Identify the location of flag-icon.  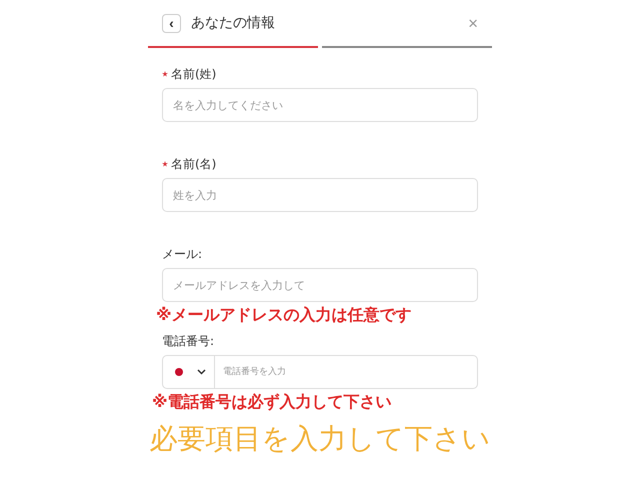
(179, 372).